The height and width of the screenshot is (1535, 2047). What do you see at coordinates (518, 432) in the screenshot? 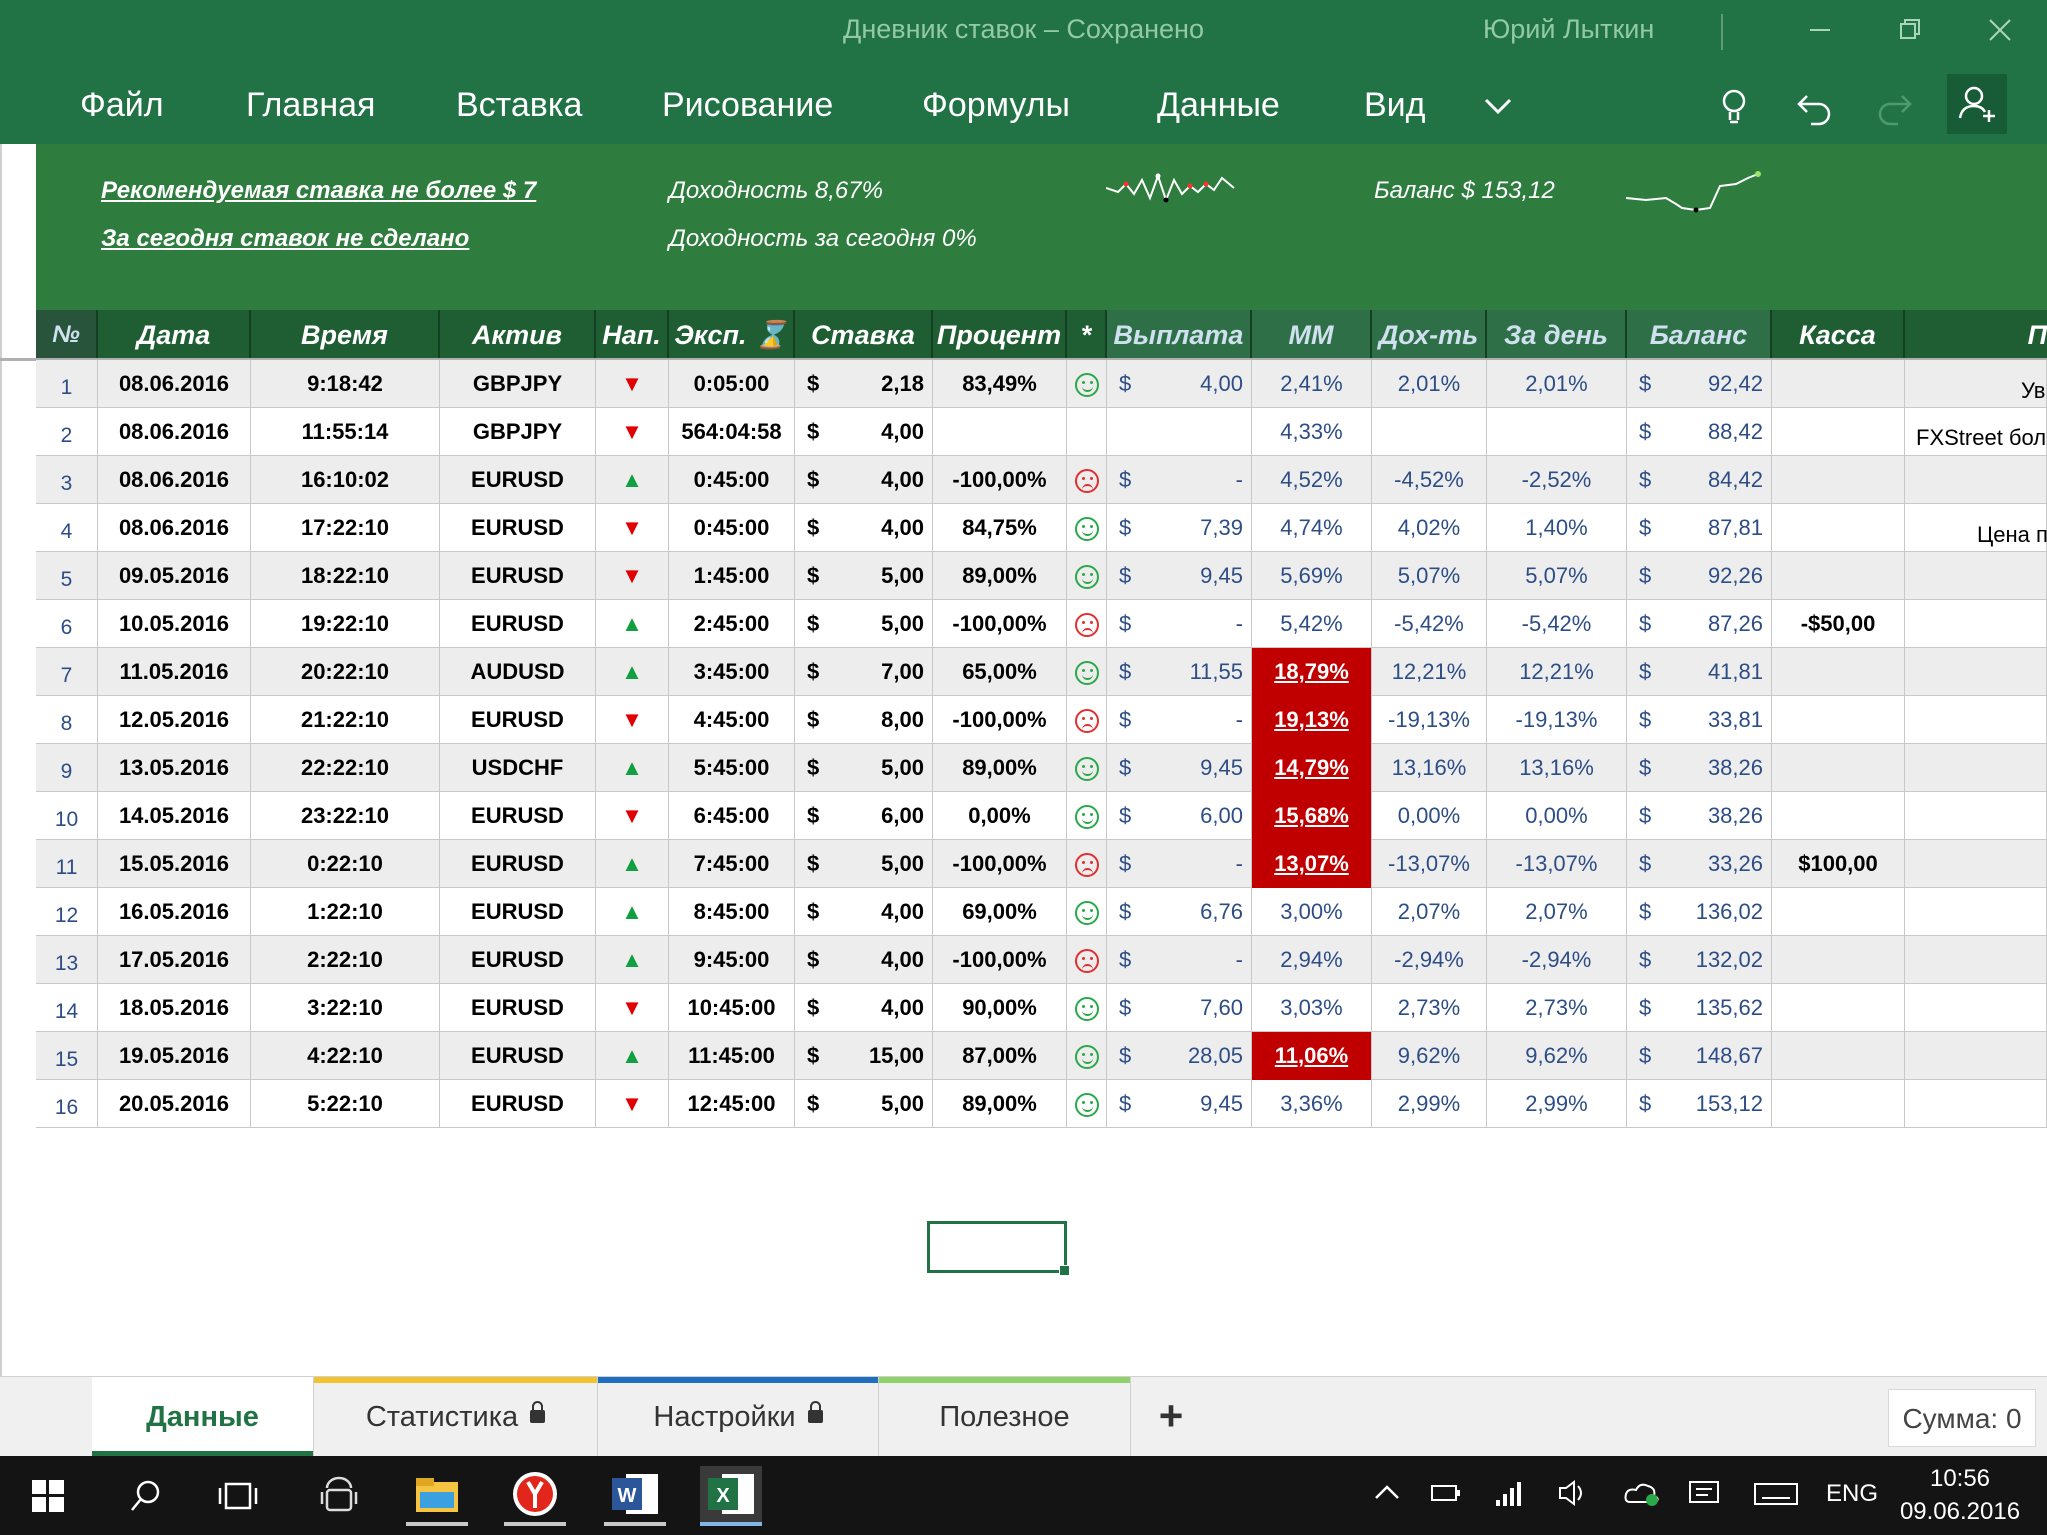
I see `cell-asset: GBPJPY` at bounding box center [518, 432].